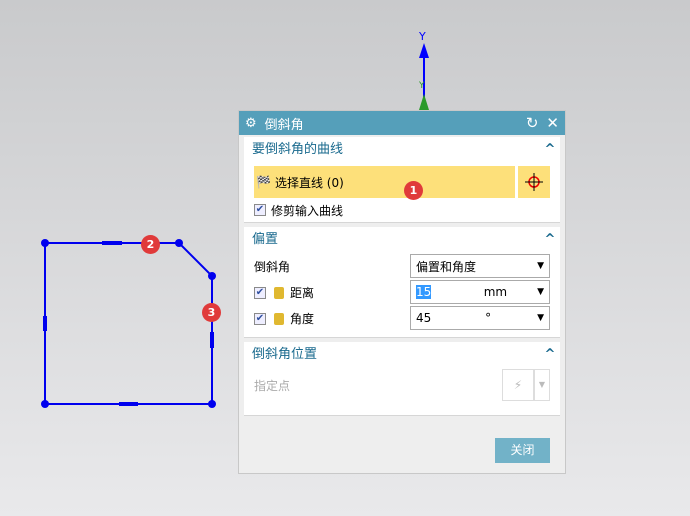 The width and height of the screenshot is (690, 516). What do you see at coordinates (532, 123) in the screenshot?
I see `reset-icon: ↻` at bounding box center [532, 123].